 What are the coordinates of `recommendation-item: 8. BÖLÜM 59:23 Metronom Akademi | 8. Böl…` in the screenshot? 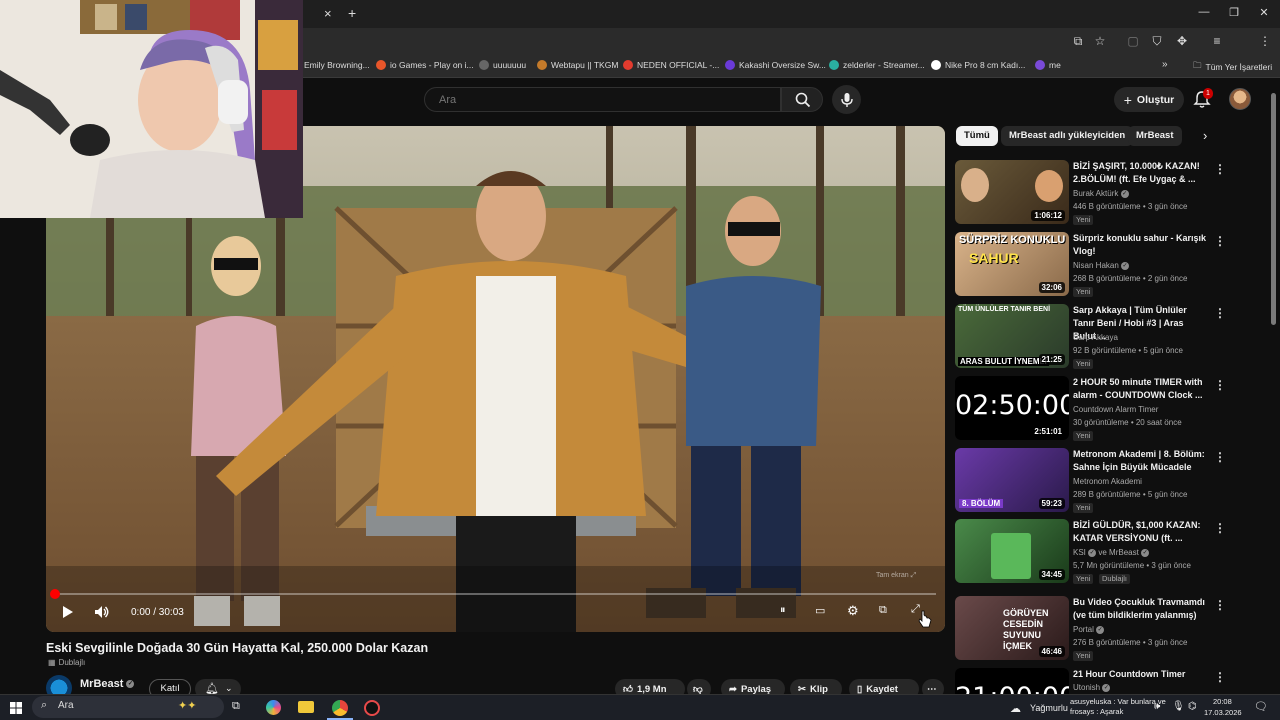 It's located at (1090, 481).